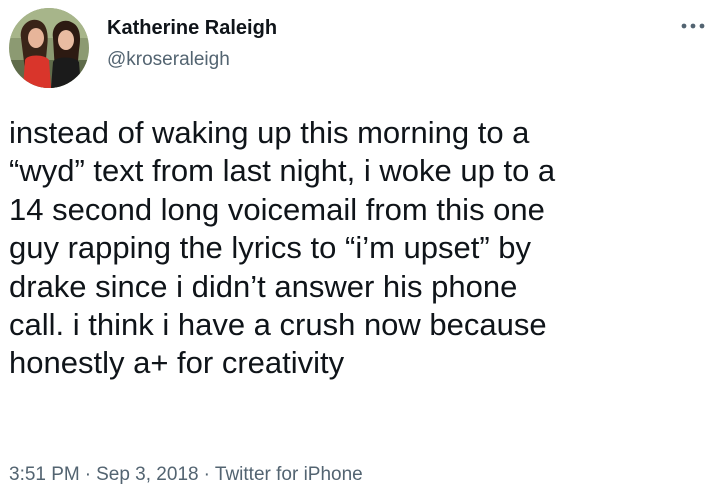 The height and width of the screenshot is (501, 721). I want to click on tweet-date: Sep 3, 2018, so click(147, 474).